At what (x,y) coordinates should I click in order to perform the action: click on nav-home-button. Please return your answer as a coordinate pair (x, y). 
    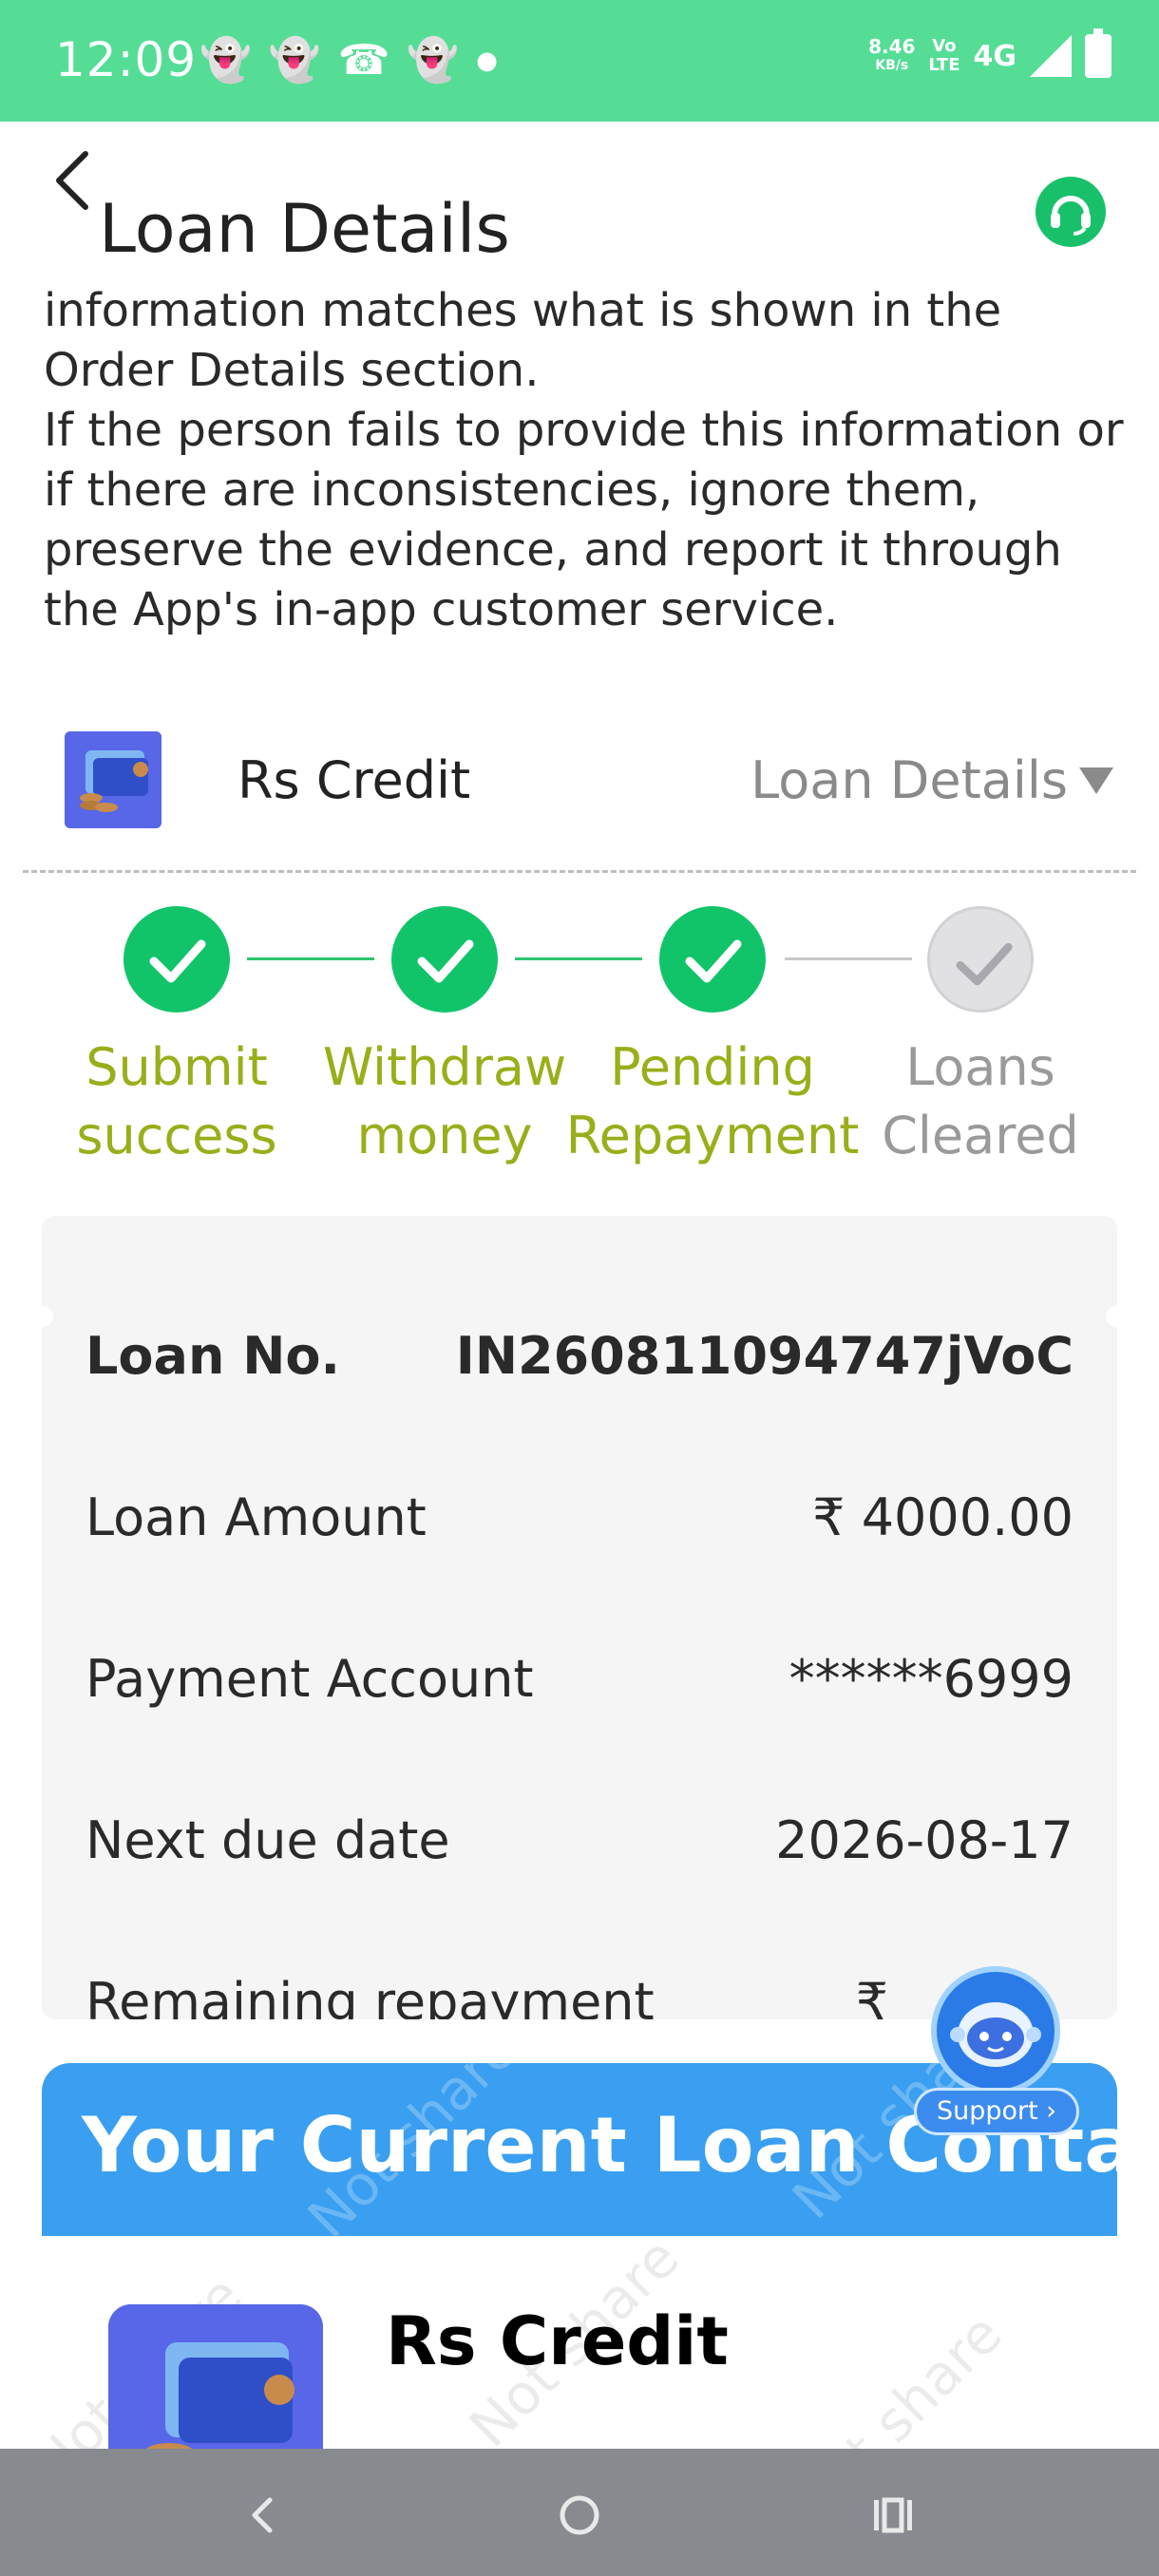
    Looking at the image, I should click on (580, 2515).